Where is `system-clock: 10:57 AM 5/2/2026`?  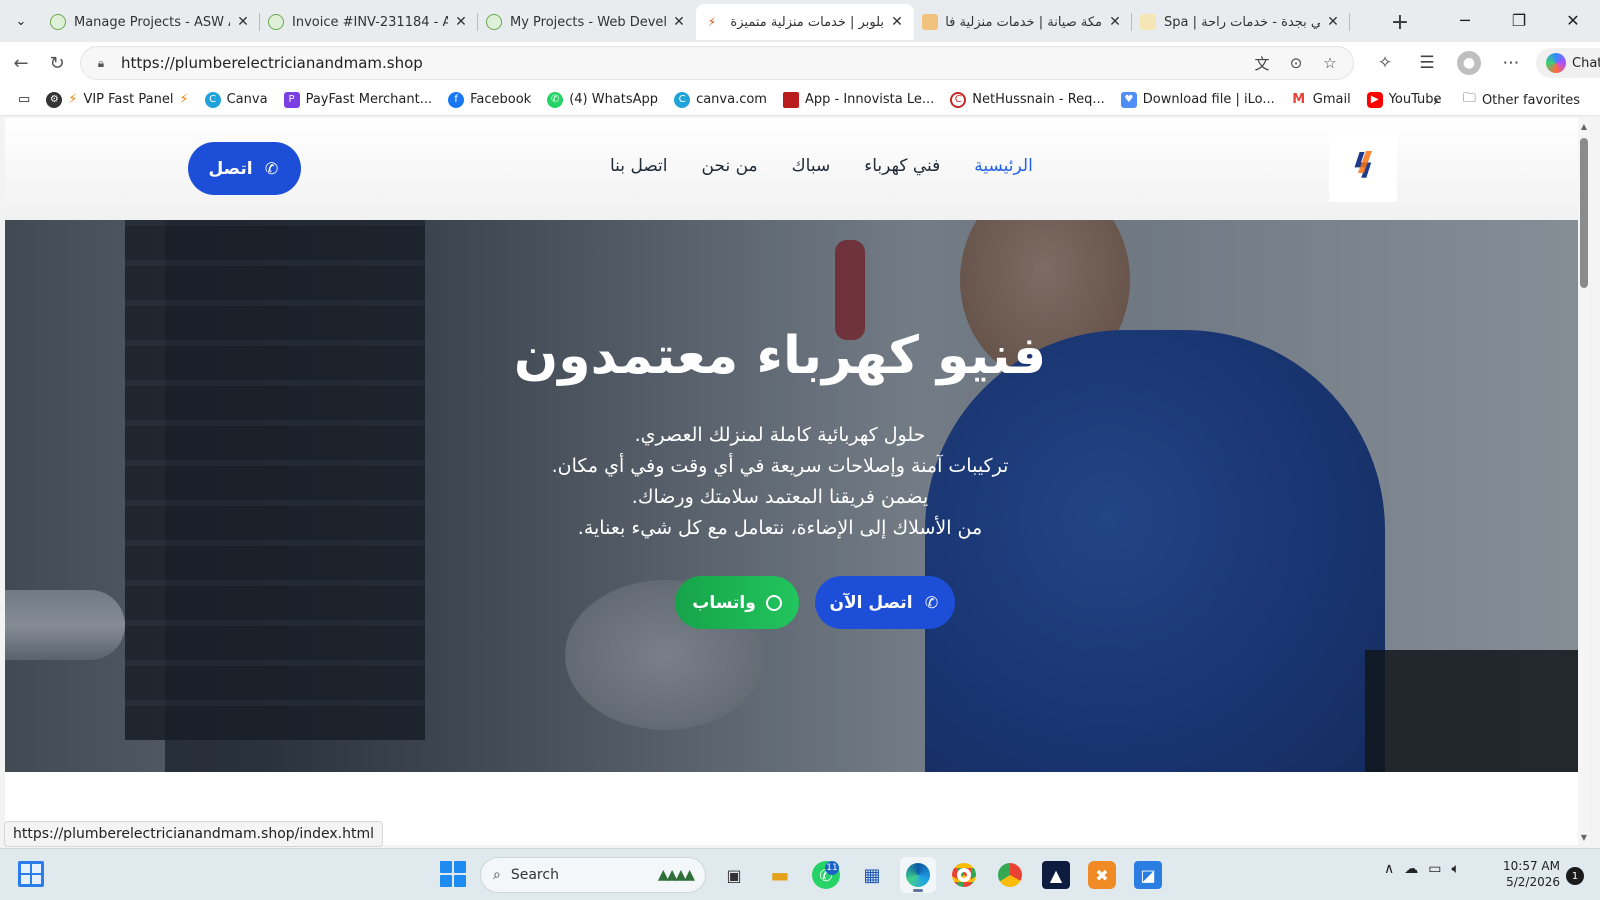
system-clock: 10:57 AM 5/2/2026 is located at coordinates (1529, 874).